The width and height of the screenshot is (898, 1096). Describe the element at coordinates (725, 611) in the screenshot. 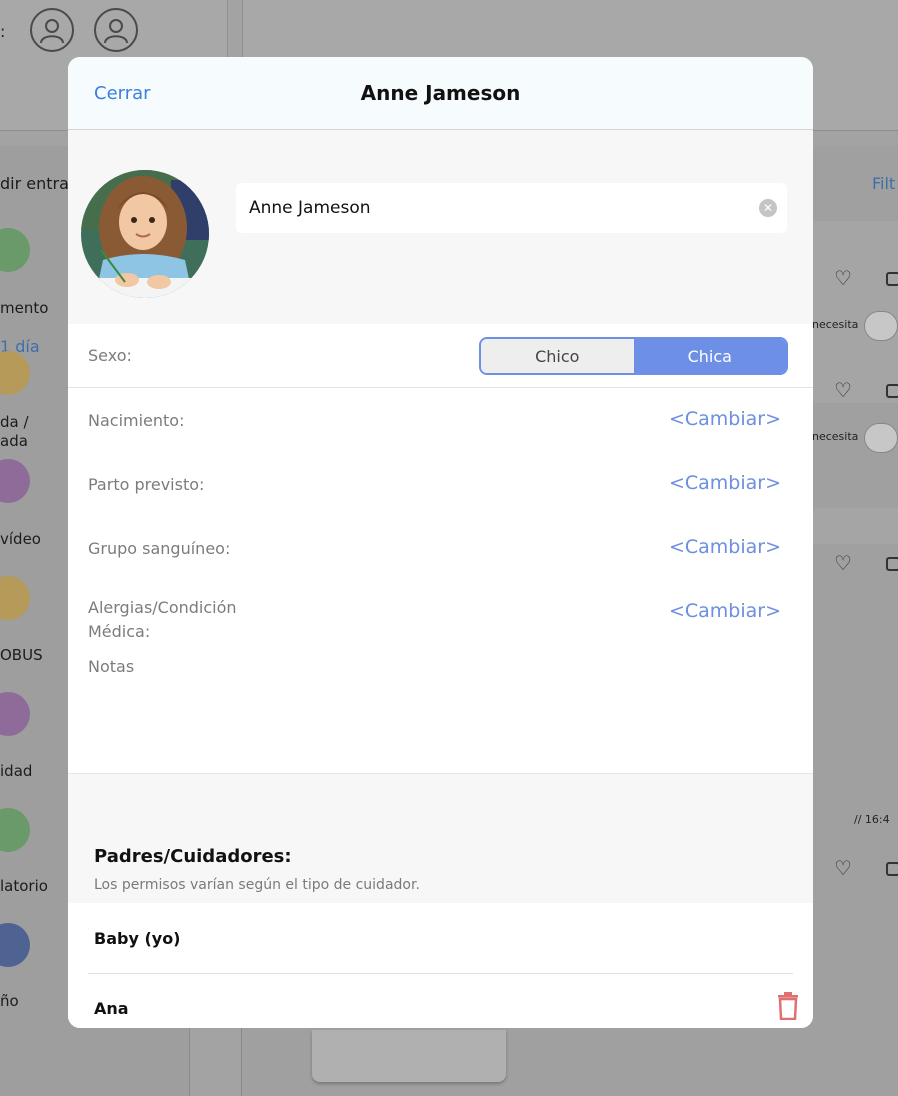

I see `allergies-change-link: <Cambiar>` at that location.